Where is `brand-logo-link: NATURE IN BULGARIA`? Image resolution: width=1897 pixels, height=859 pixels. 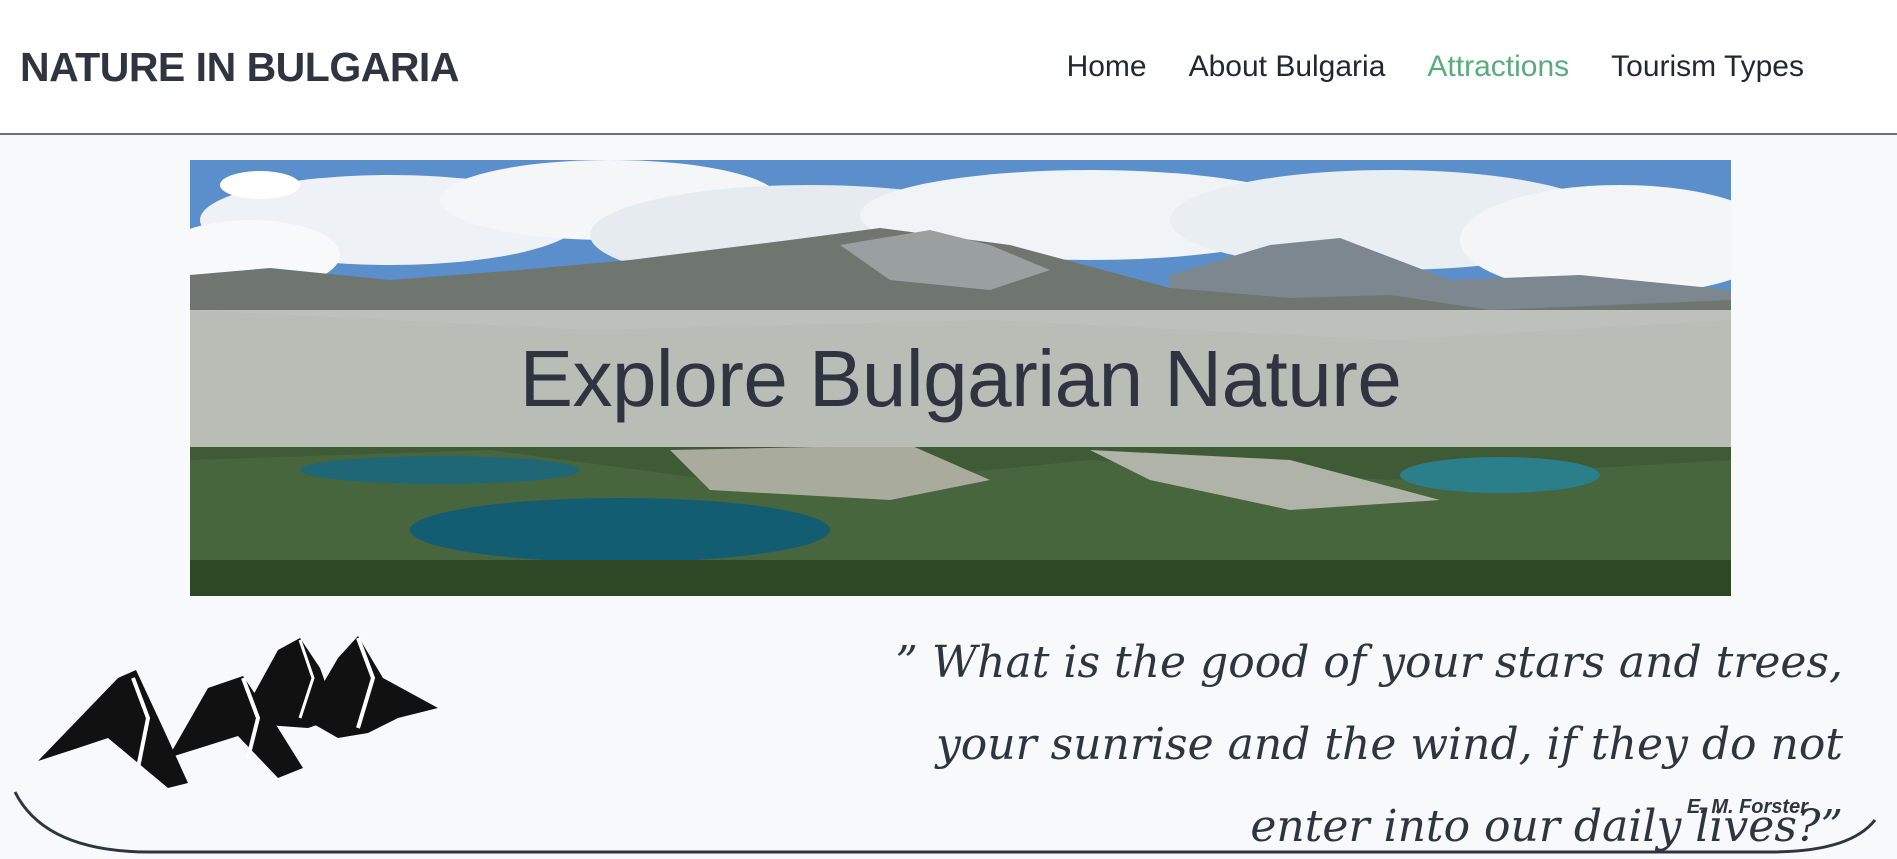 brand-logo-link: NATURE IN BULGARIA is located at coordinates (239, 67).